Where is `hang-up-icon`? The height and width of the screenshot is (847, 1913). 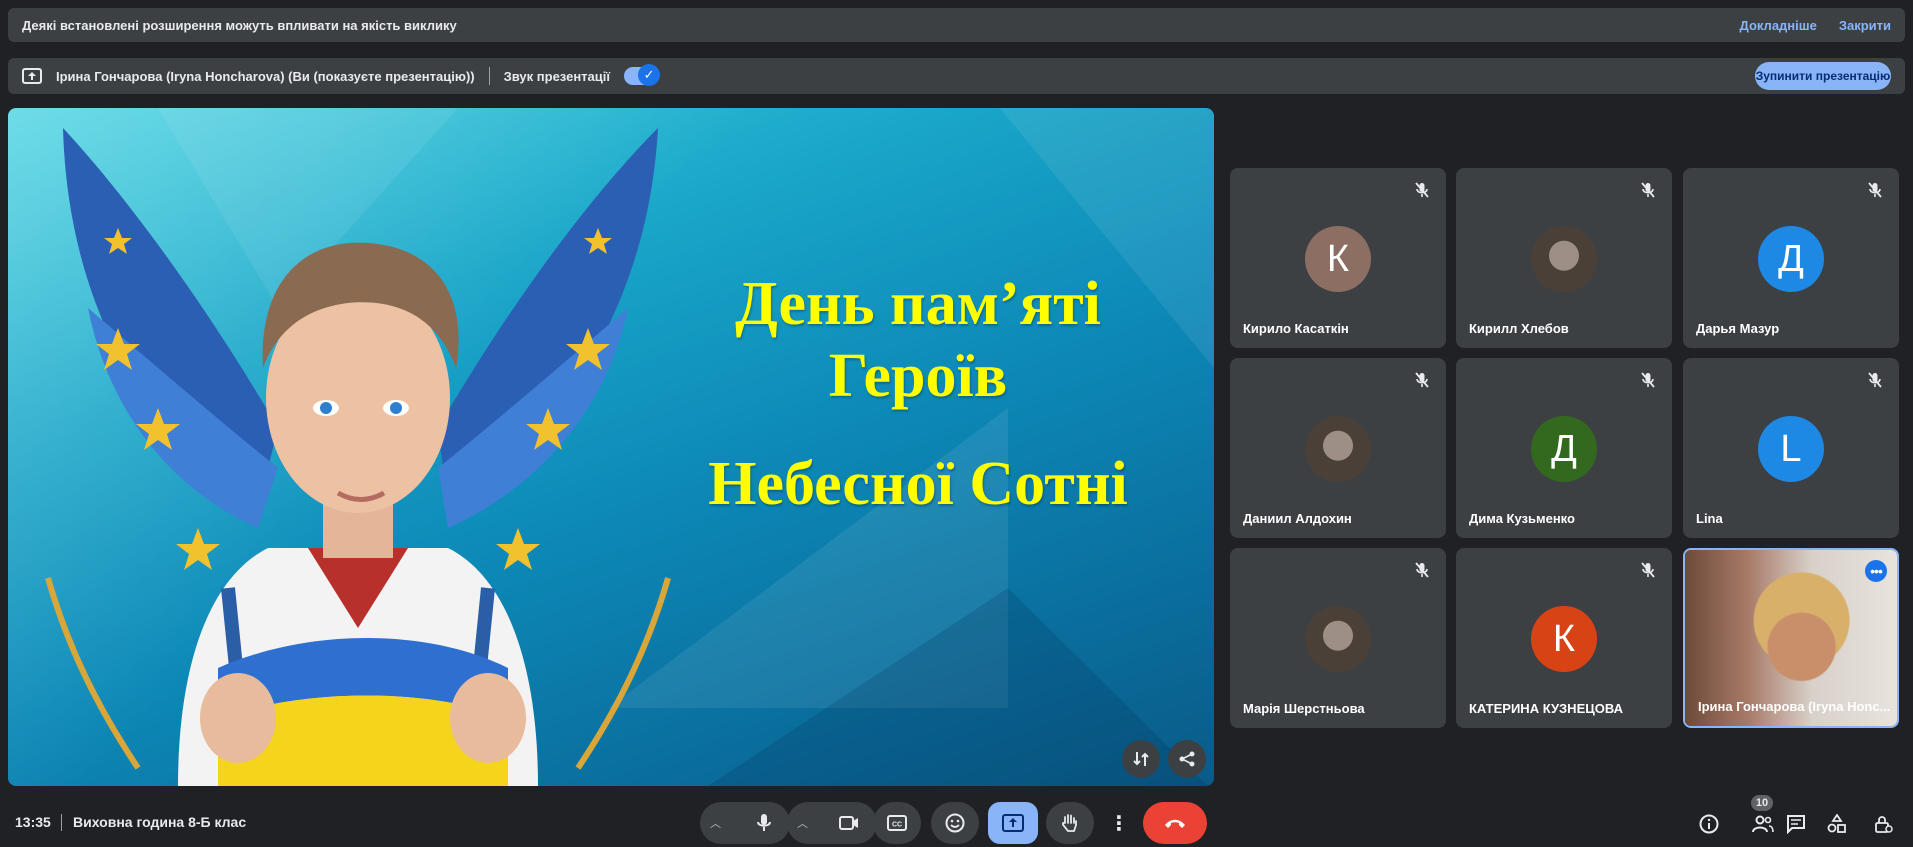
hang-up-icon is located at coordinates (1175, 823).